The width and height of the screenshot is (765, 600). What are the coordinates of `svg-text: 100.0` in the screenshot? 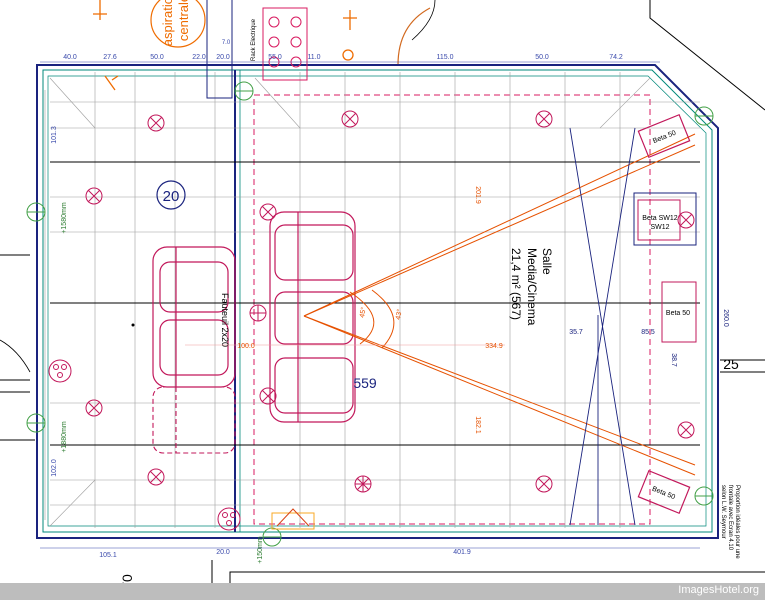 It's located at (246, 346).